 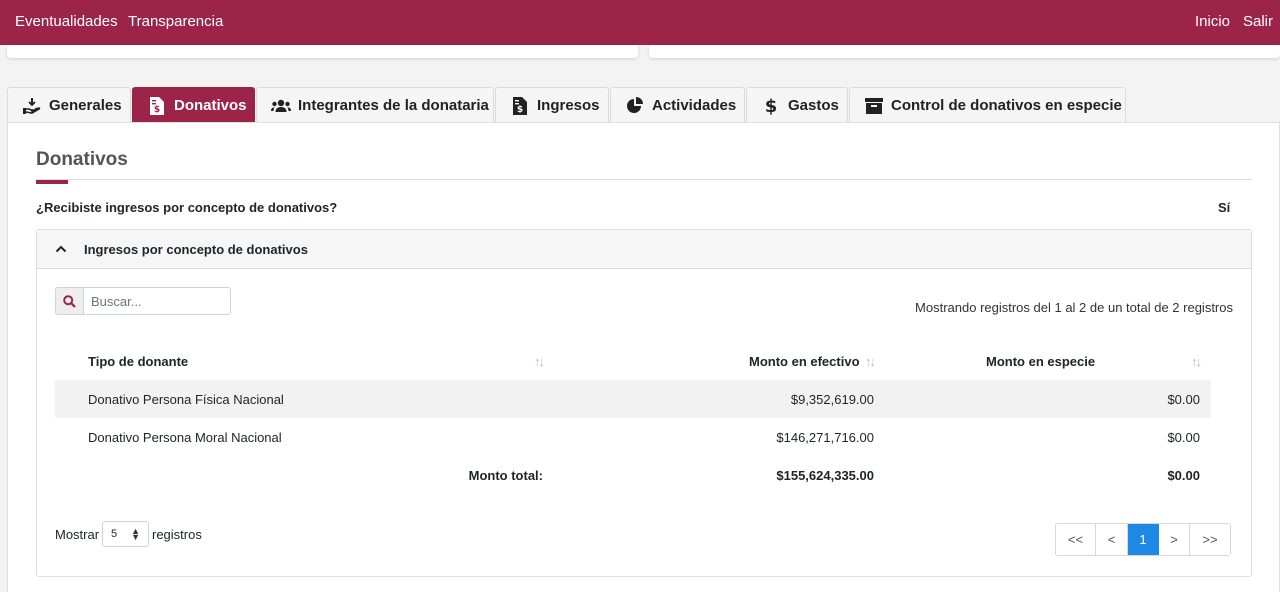 What do you see at coordinates (1006, 105) in the screenshot?
I see `tab-label: Control de donativos en especie` at bounding box center [1006, 105].